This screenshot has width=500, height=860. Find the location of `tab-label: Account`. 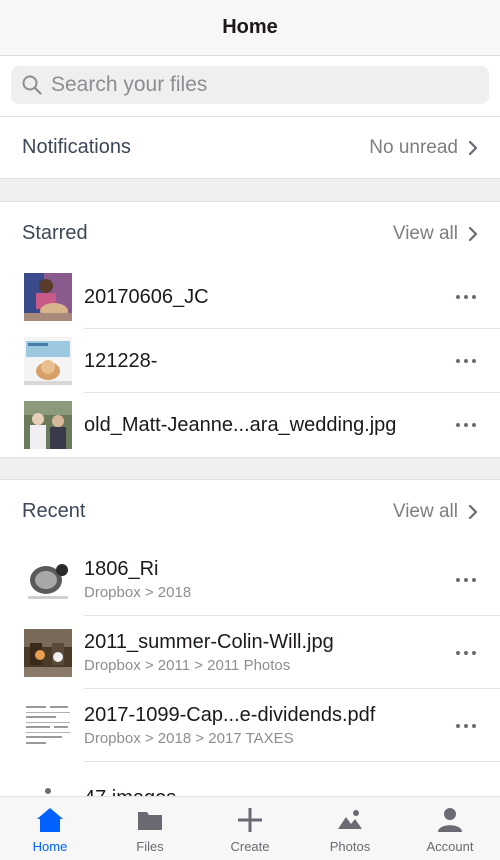

tab-label: Account is located at coordinates (450, 846).